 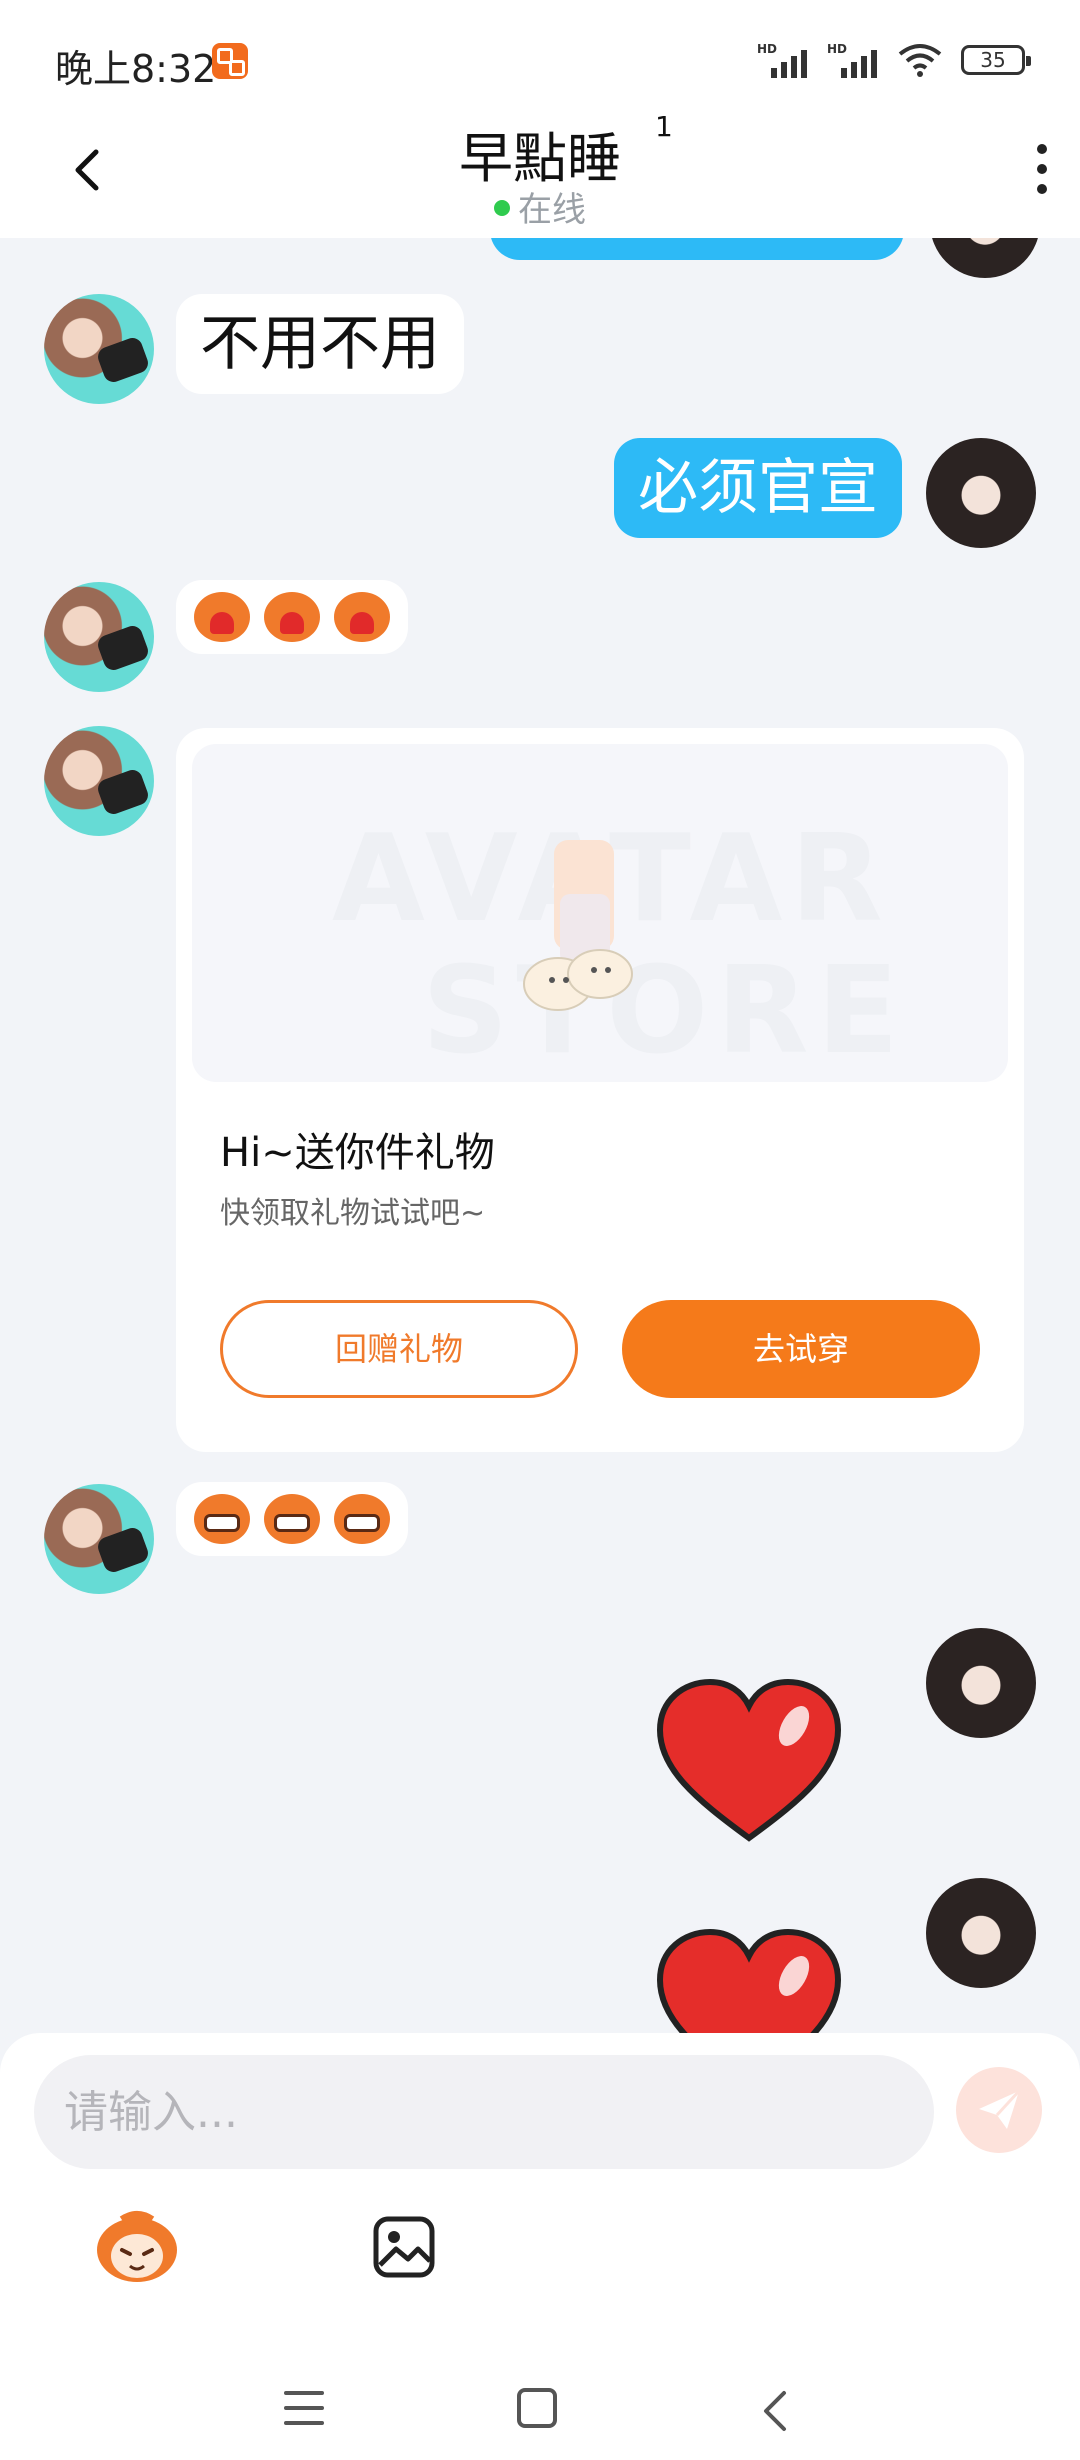 What do you see at coordinates (920, 60) in the screenshot?
I see `wifi-icon` at bounding box center [920, 60].